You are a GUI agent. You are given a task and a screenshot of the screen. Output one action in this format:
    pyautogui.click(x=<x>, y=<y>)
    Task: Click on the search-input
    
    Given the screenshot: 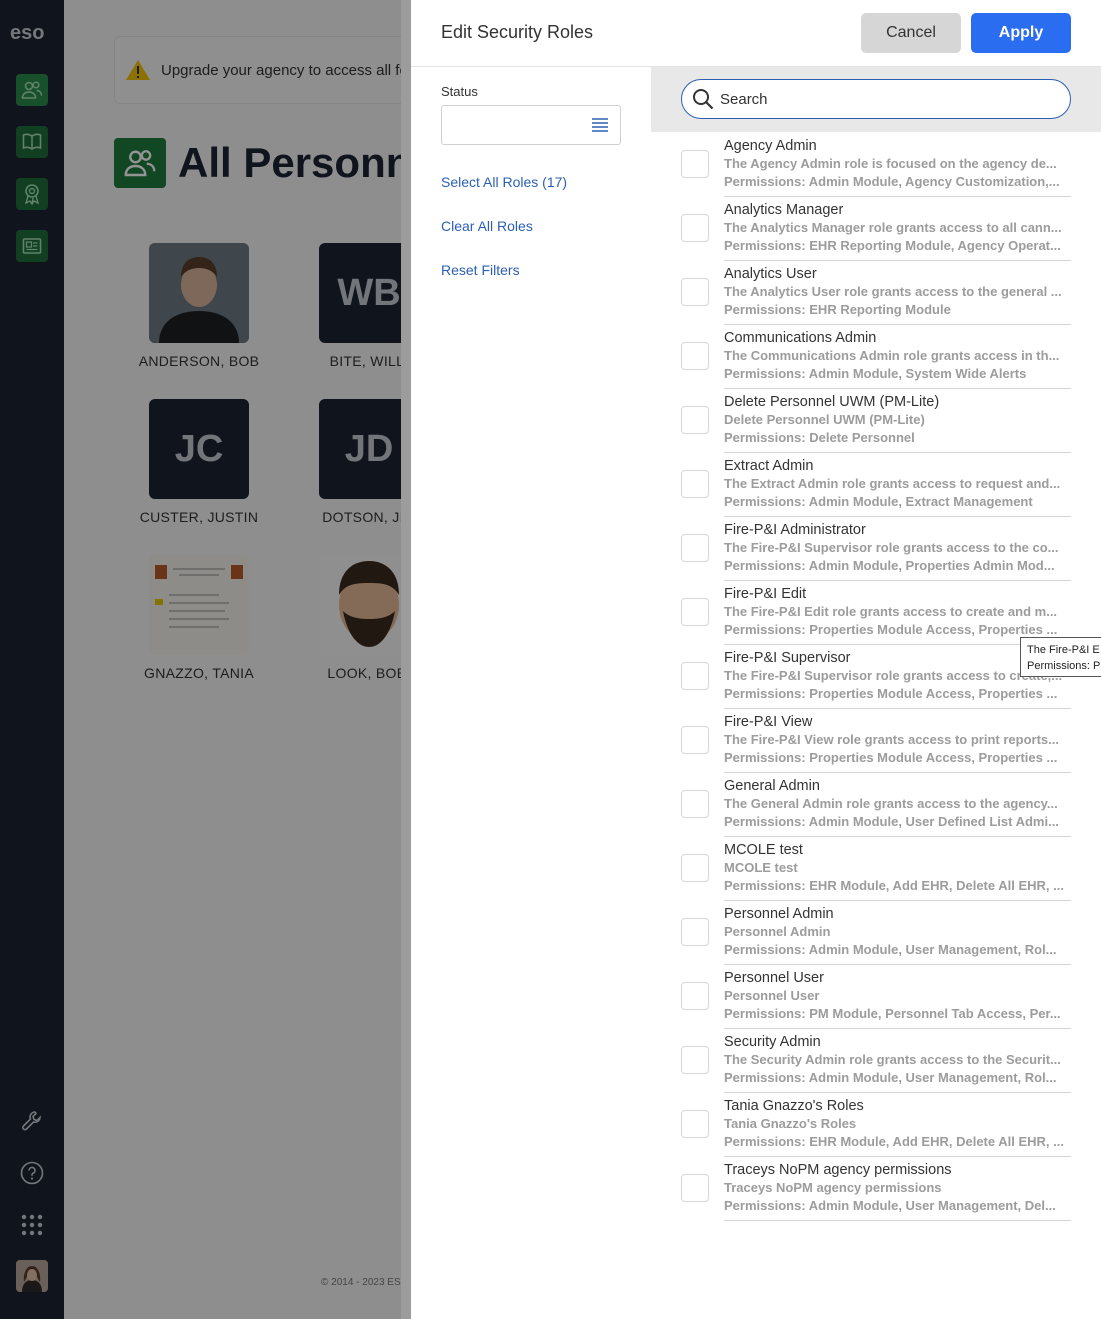 What is the action you would take?
    pyautogui.click(x=880, y=99)
    